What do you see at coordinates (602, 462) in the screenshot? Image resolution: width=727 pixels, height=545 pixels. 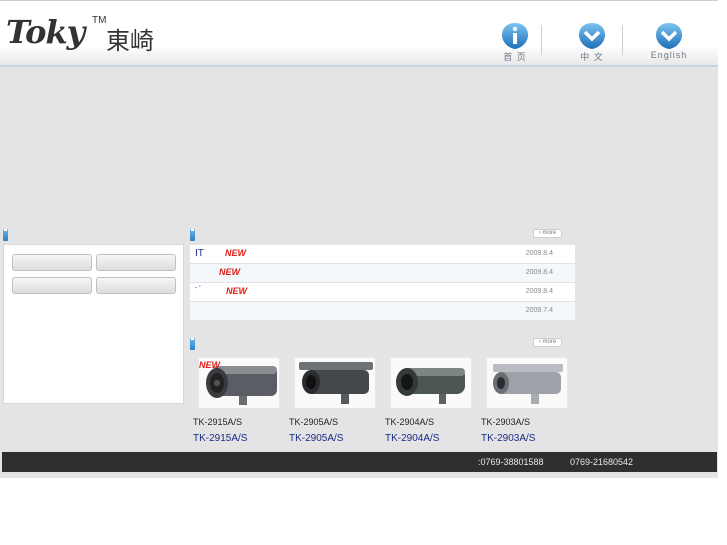 I see `footer-phone: 0769-21680542` at bounding box center [602, 462].